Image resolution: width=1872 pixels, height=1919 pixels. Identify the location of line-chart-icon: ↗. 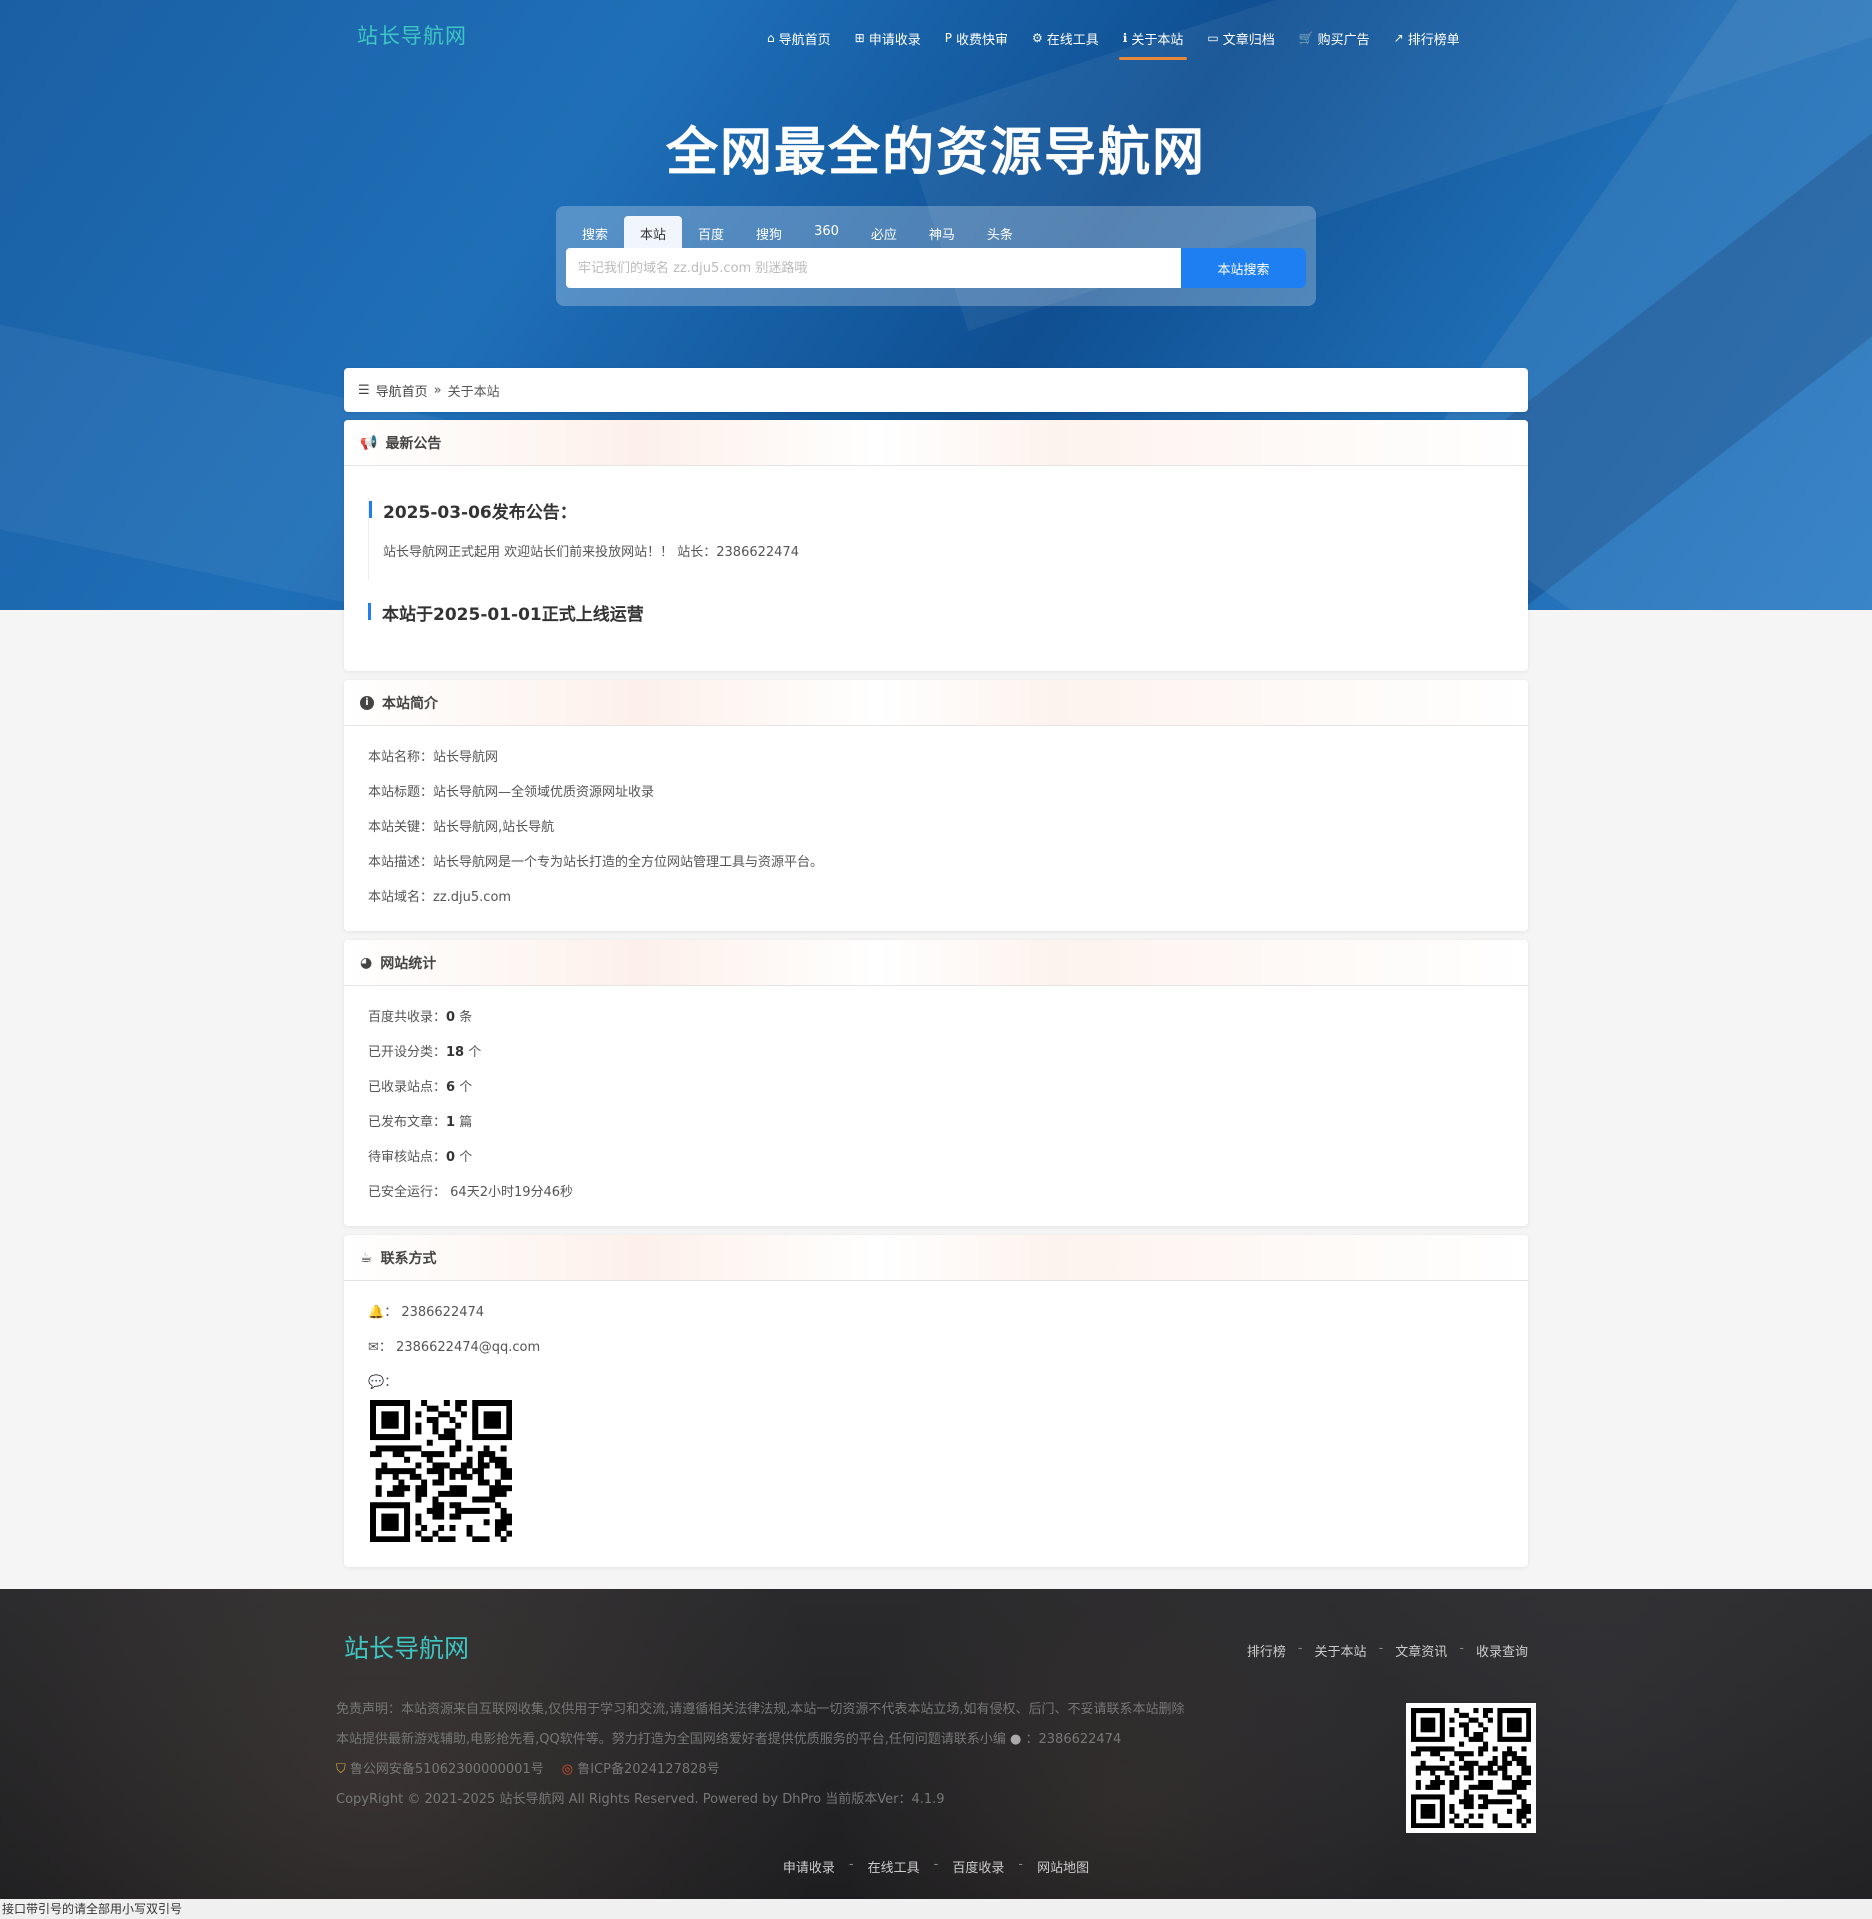
(1398, 38).